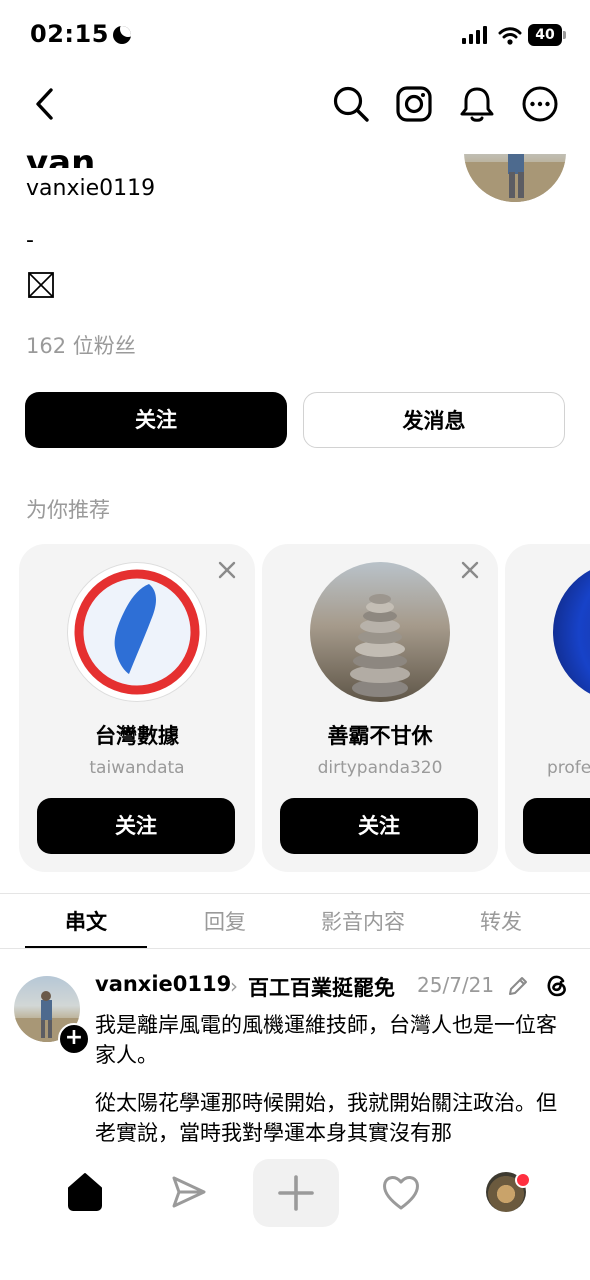  What do you see at coordinates (321, 987) in the screenshot?
I see `post-topic: 百工百業挺罷免` at bounding box center [321, 987].